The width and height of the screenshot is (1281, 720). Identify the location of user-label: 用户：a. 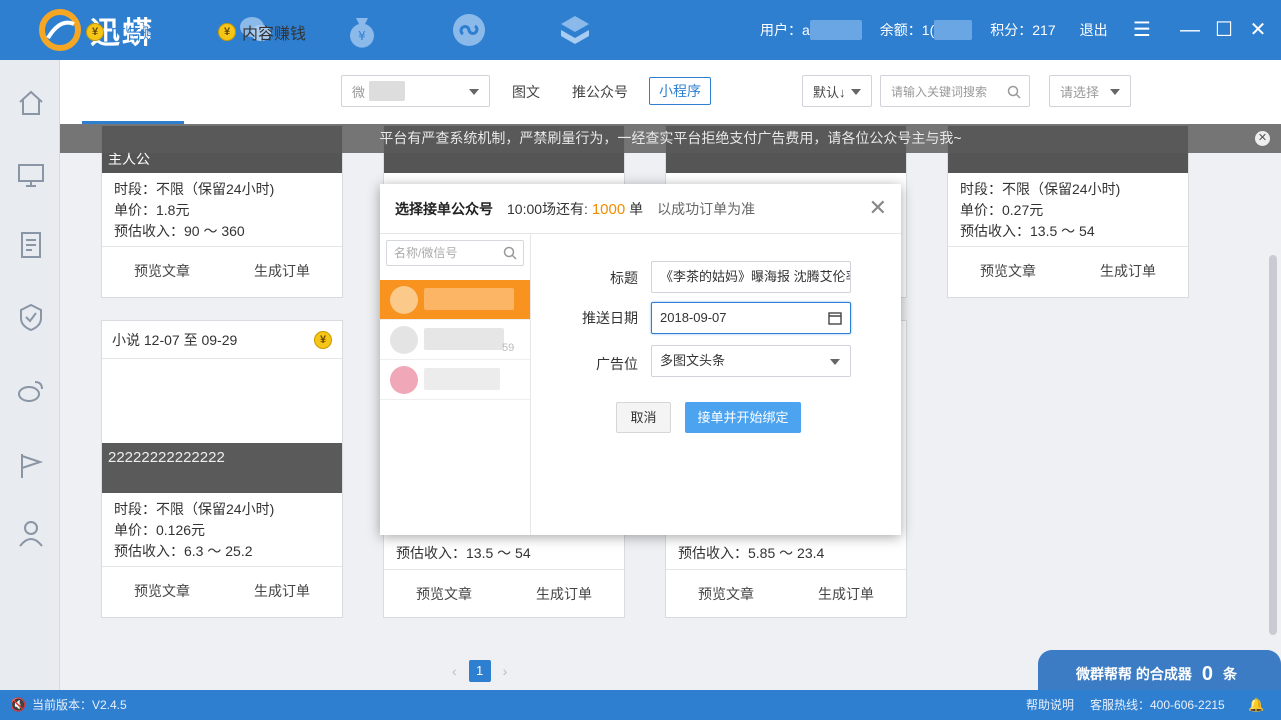
(785, 30).